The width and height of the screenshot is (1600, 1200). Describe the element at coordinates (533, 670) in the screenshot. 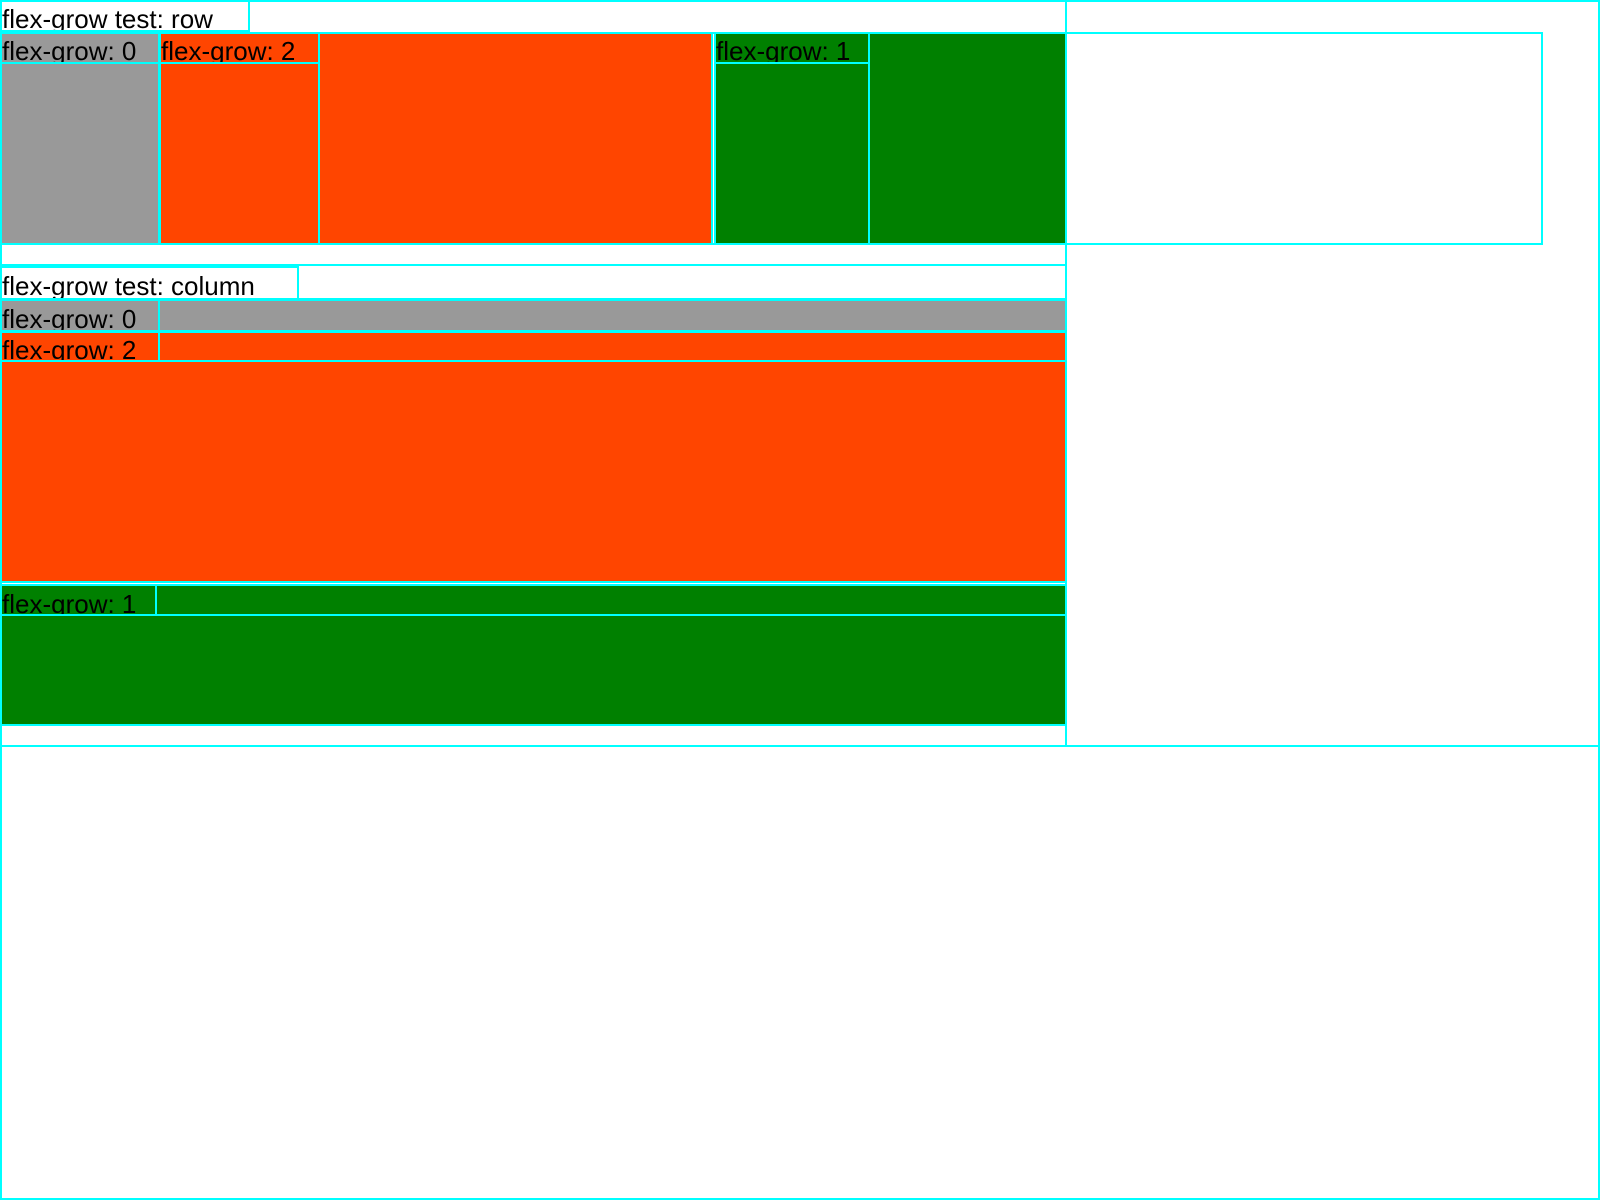

I see `column-item-flex-grow-1-grow-area` at that location.